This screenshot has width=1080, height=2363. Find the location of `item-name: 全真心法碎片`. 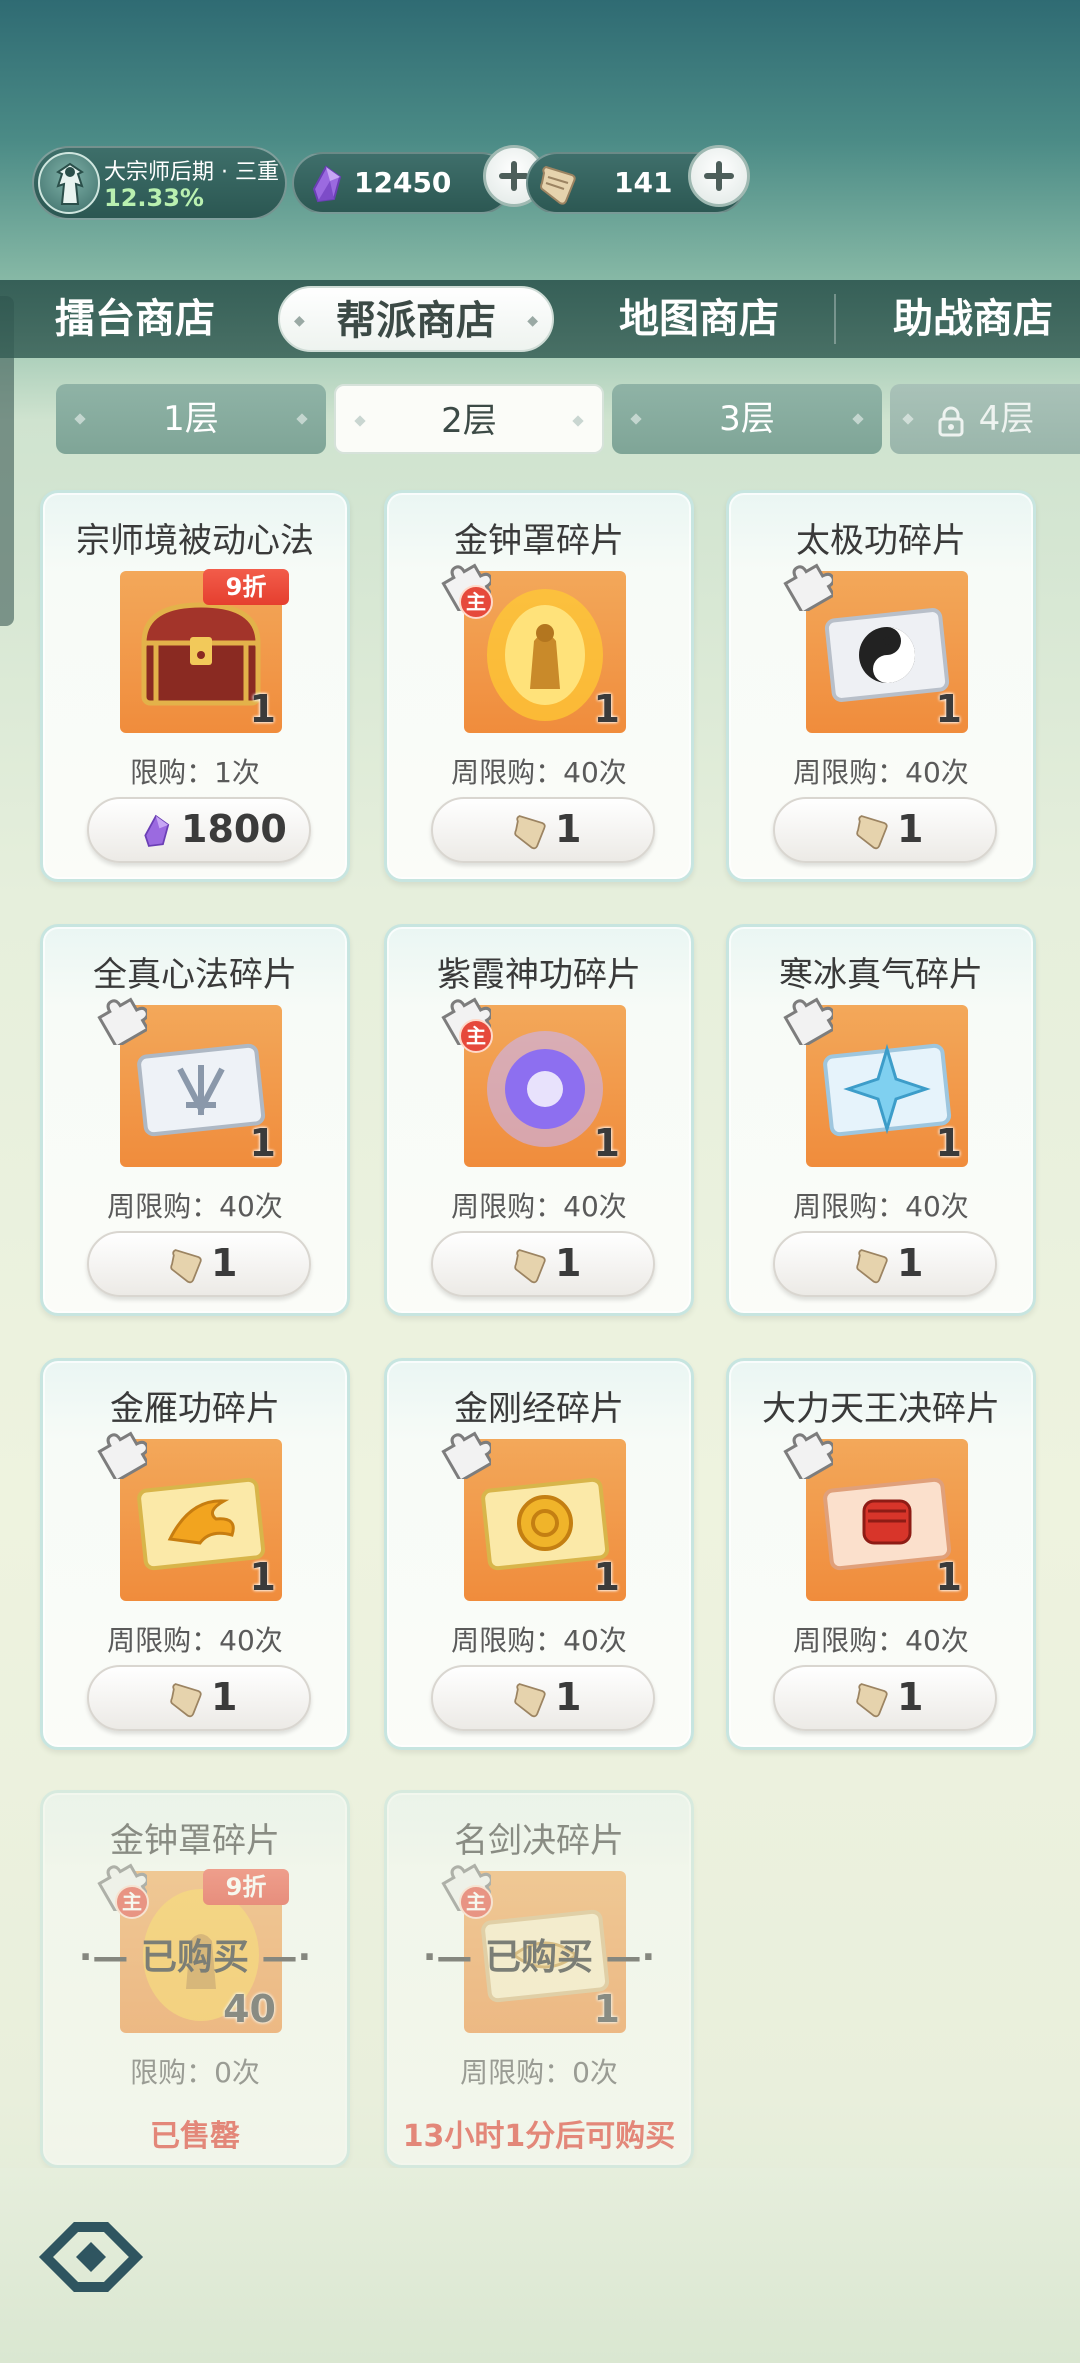

item-name: 全真心法碎片 is located at coordinates (195, 975).